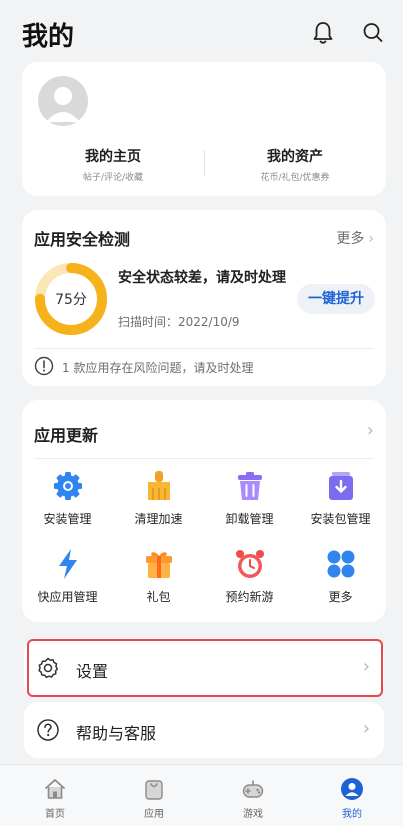  I want to click on uninstall-manager-label: 卸载管理, so click(249, 519).